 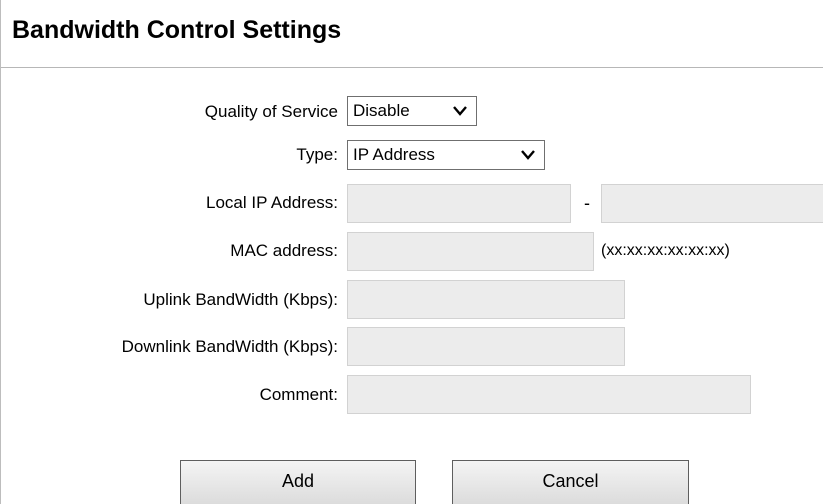 What do you see at coordinates (229, 346) in the screenshot?
I see `downlink-bandwidth-label: Downlink BandWidth (Kbps):` at bounding box center [229, 346].